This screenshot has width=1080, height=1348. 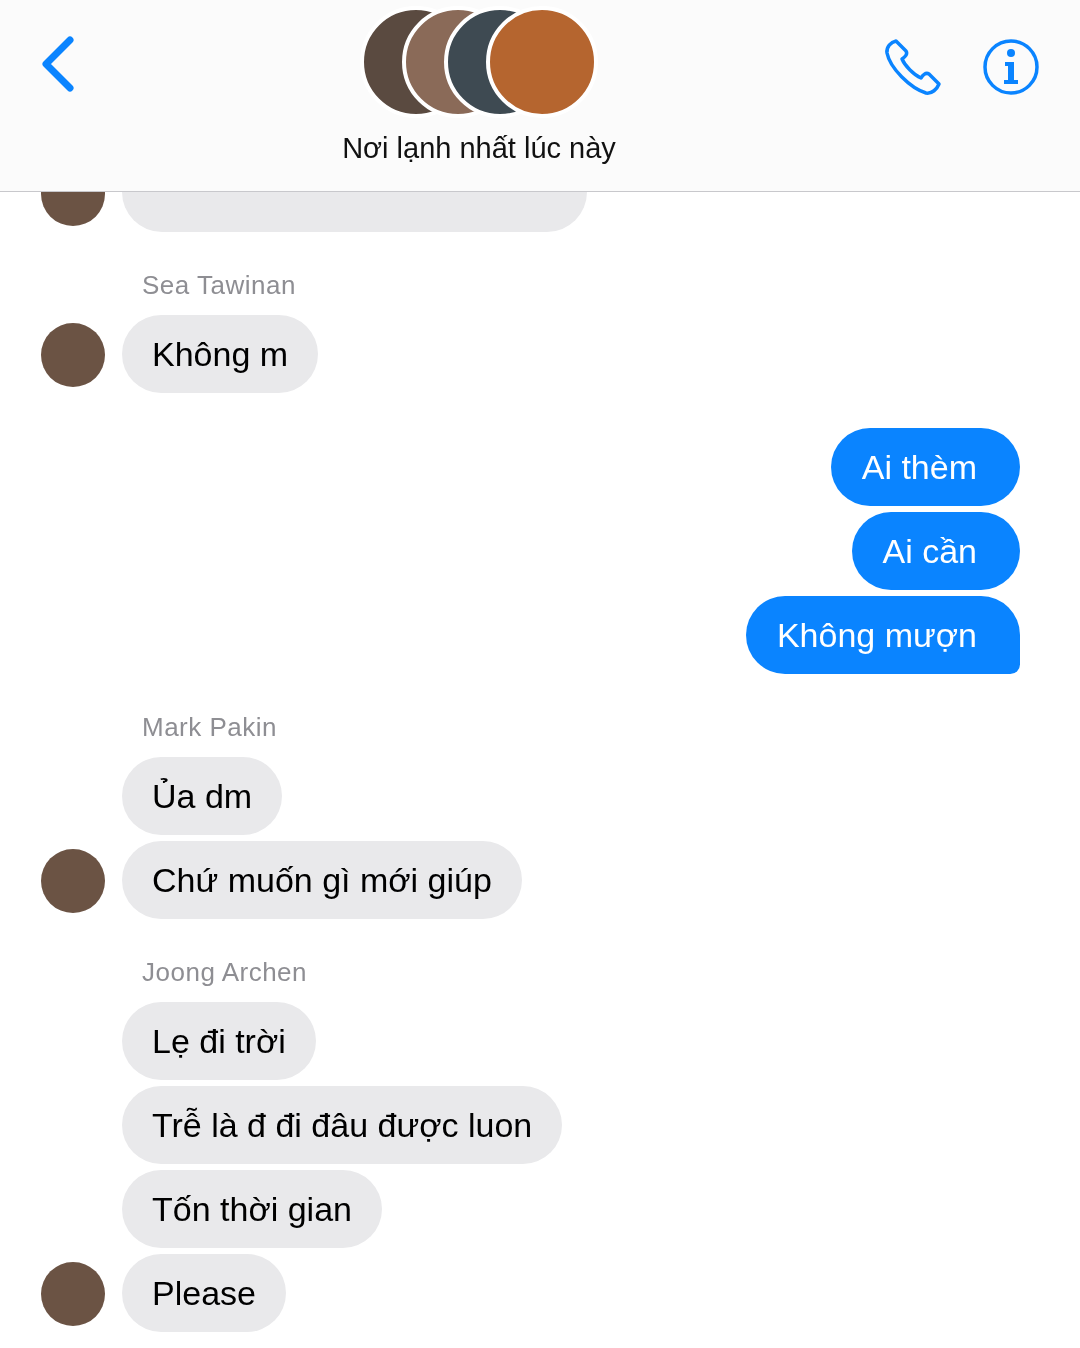 What do you see at coordinates (219, 1041) in the screenshot?
I see `message-bubble: Lẹ đi trời` at bounding box center [219, 1041].